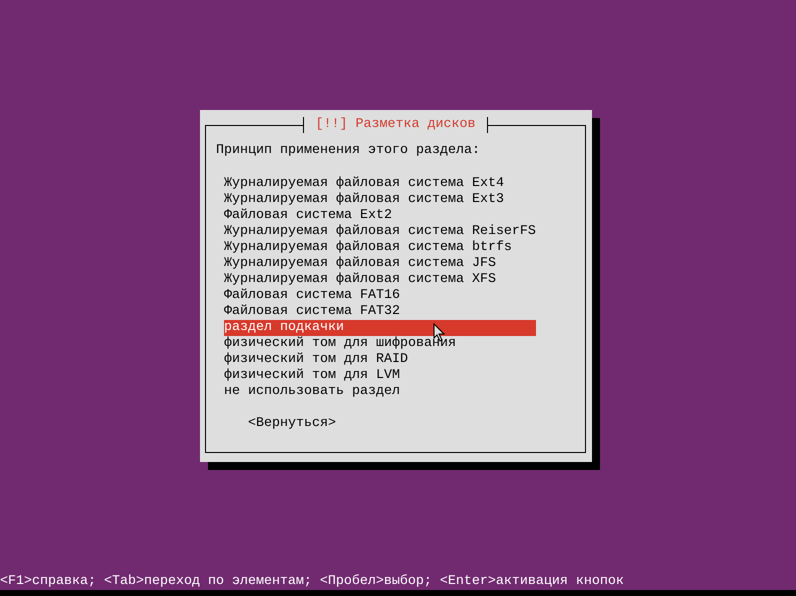  Describe the element at coordinates (380, 360) in the screenshot. I see `option-item: физический том для RAID` at that location.